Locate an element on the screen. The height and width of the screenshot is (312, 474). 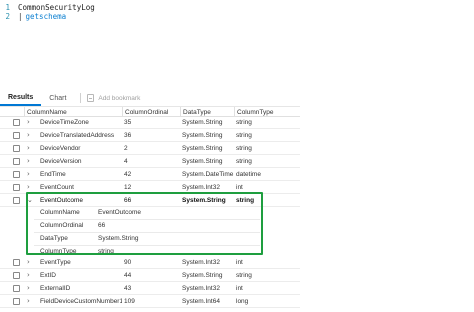
cell-columnordinal: 90 is located at coordinates (128, 262).